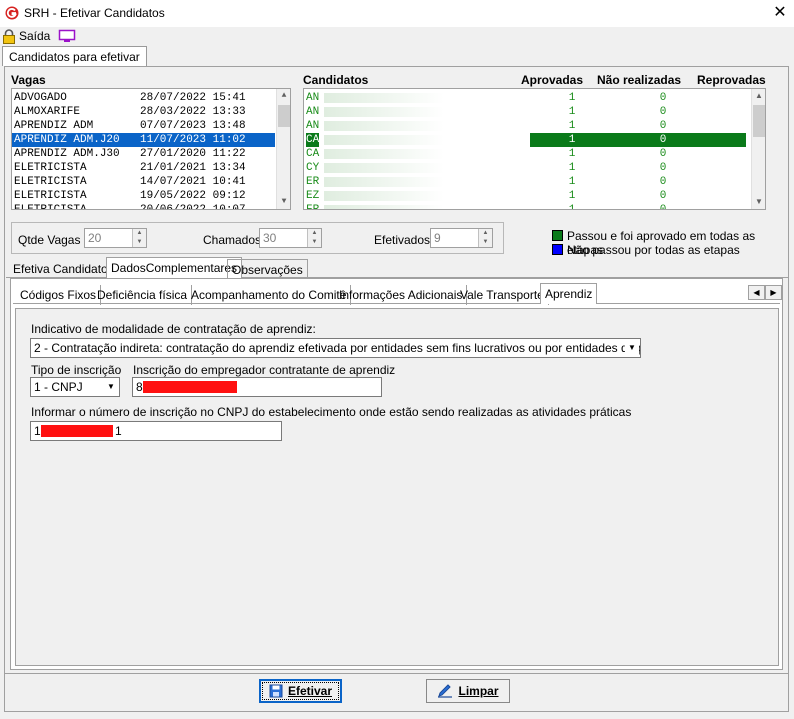 The width and height of the screenshot is (794, 719). Describe the element at coordinates (313, 168) in the screenshot. I see `candidato-name: CY` at that location.